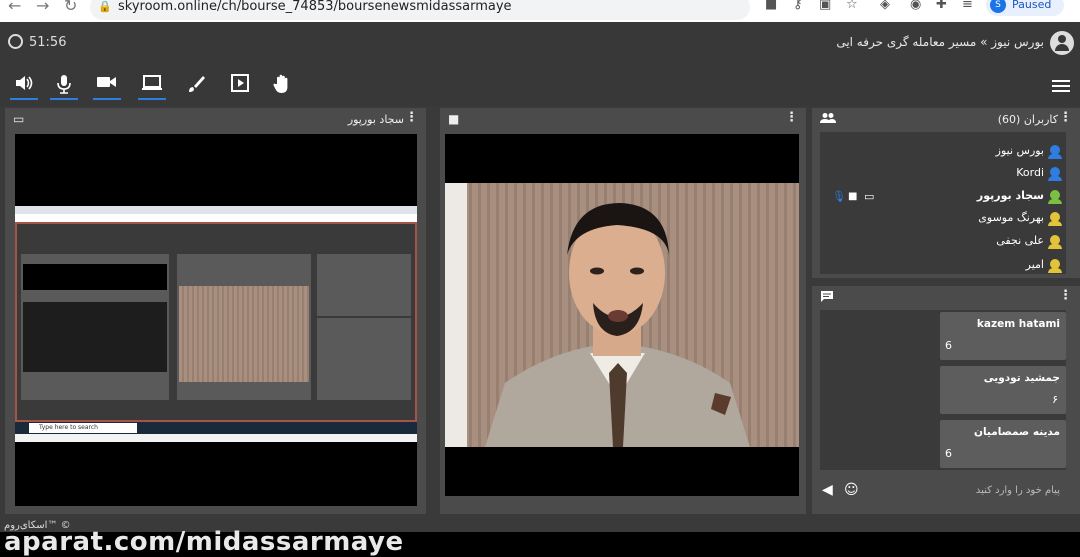 This screenshot has width=1080, height=557. What do you see at coordinates (869, 196) in the screenshot?
I see `laptop-icon: ▭` at bounding box center [869, 196].